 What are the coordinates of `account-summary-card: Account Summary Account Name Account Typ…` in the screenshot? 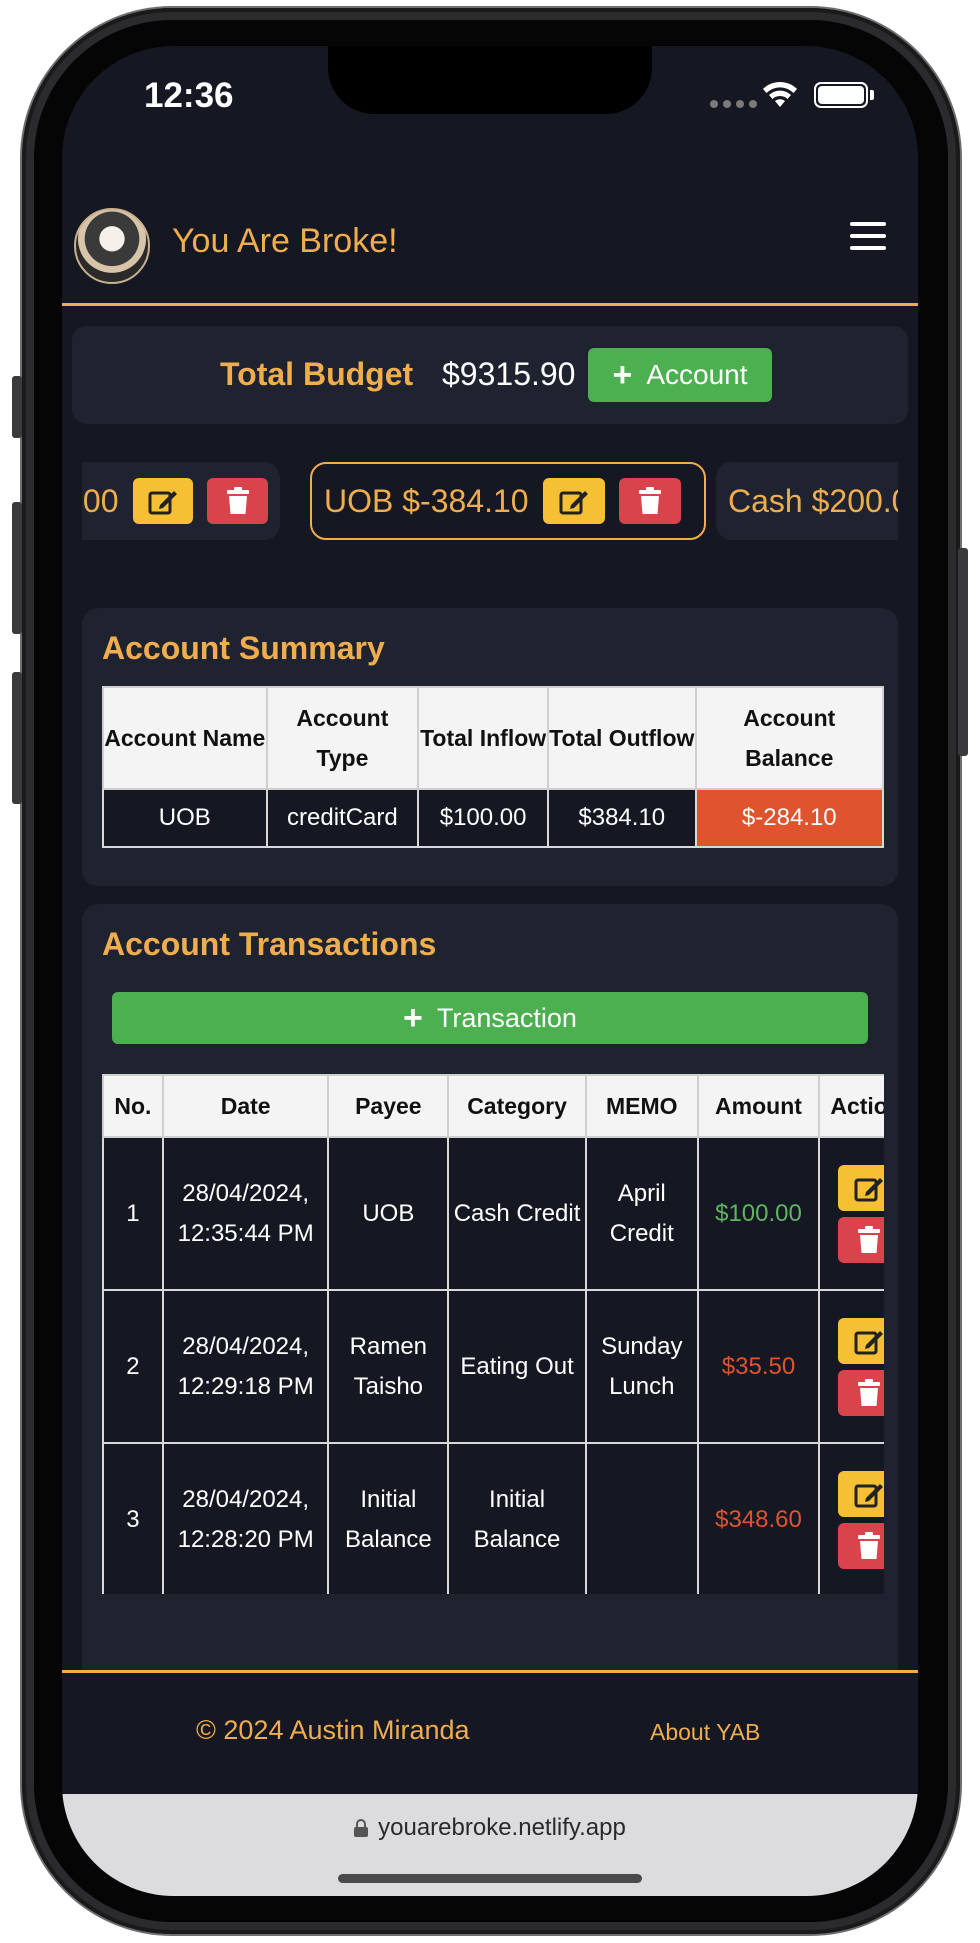 It's located at (490, 747).